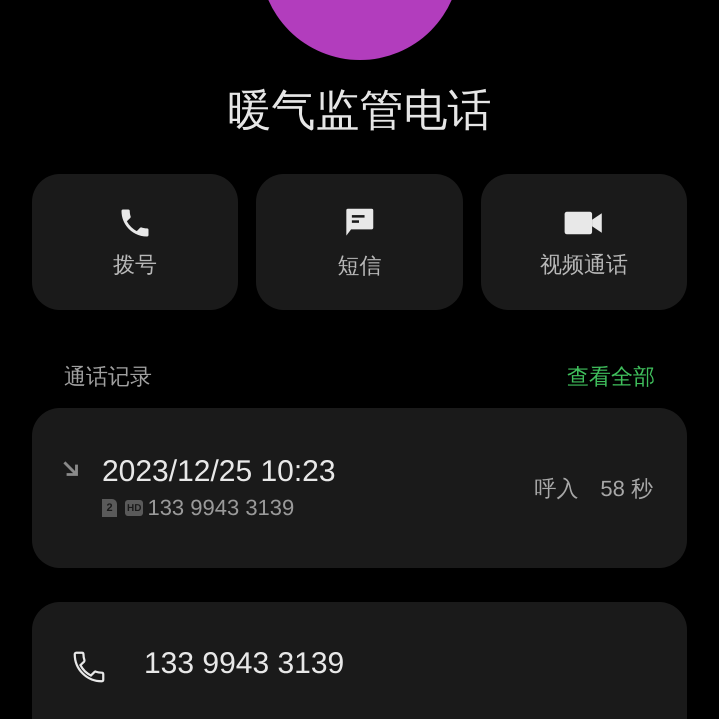 The image size is (719, 719). Describe the element at coordinates (611, 376) in the screenshot. I see `view-all-link: 查看全部` at that location.